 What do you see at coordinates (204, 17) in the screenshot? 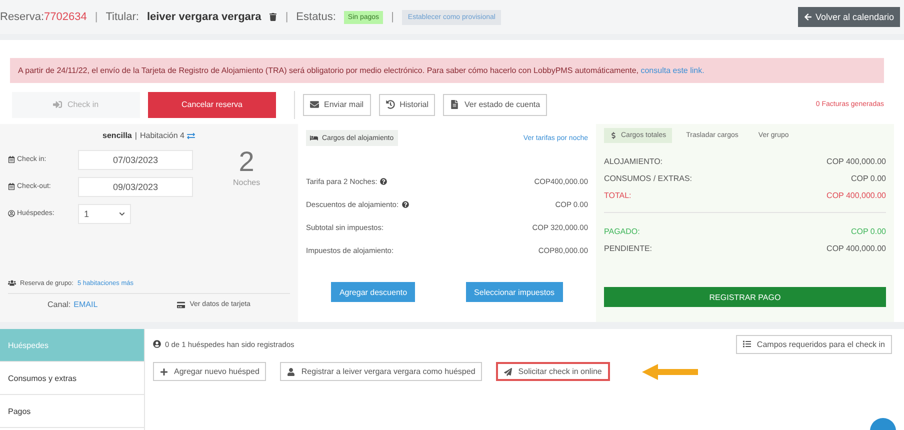
I see `holder-name: leiver vergara vergara` at bounding box center [204, 17].